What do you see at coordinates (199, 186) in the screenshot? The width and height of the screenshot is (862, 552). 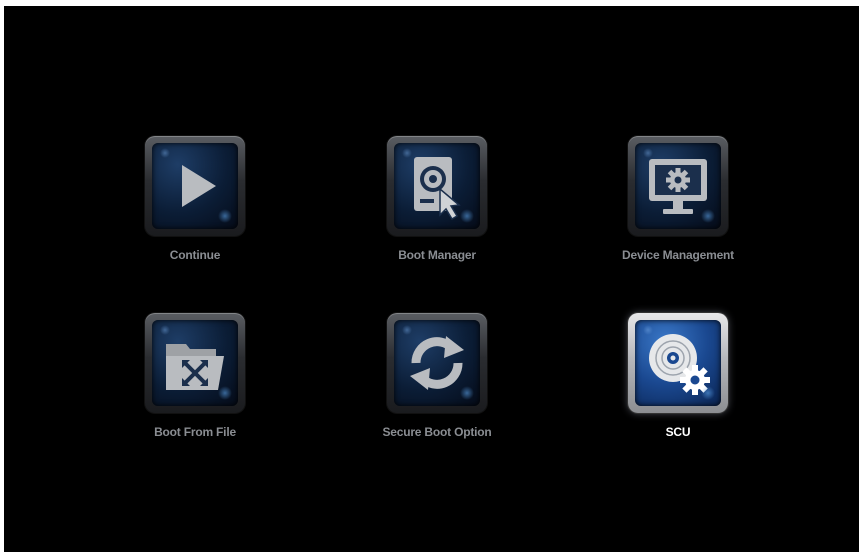 I see `play-icon` at bounding box center [199, 186].